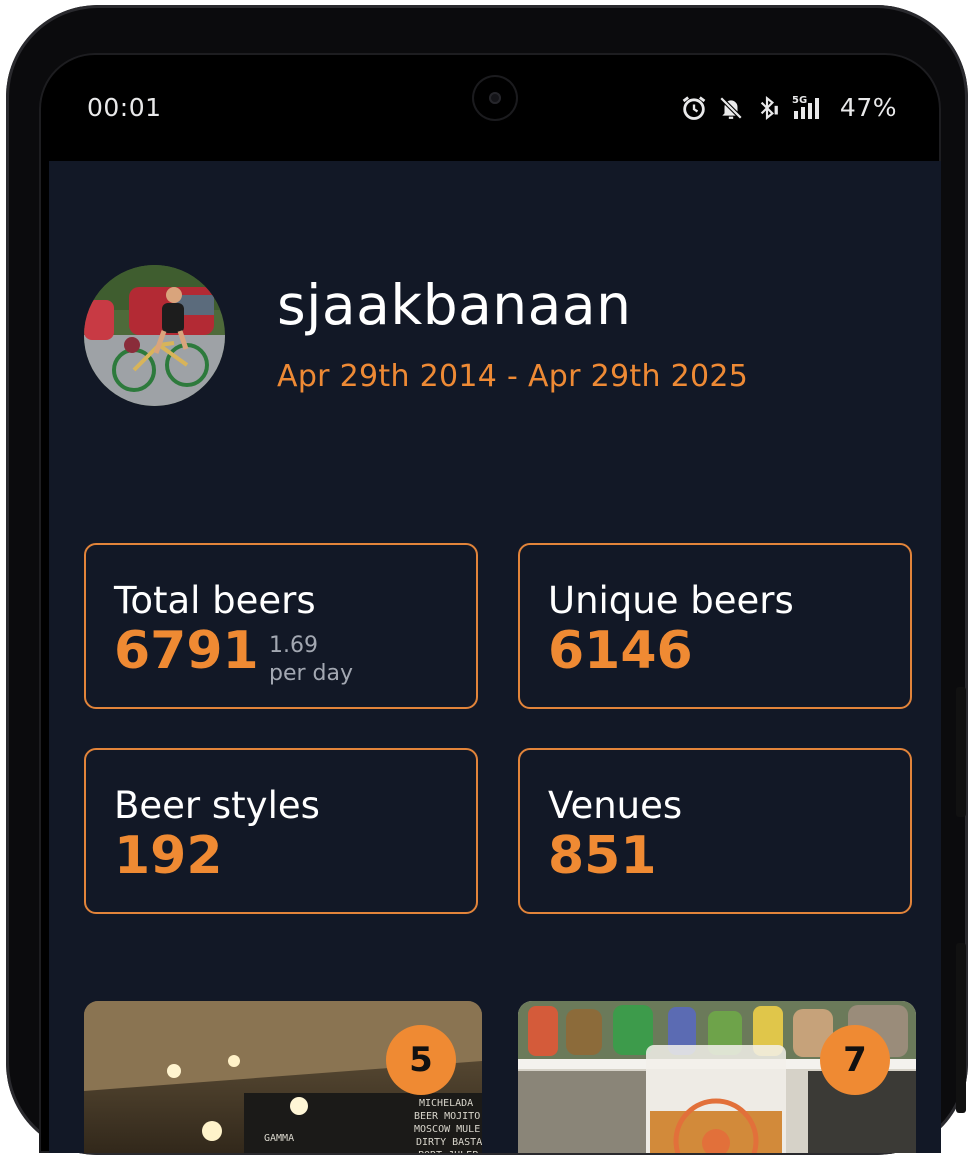 The image size is (978, 1155). Describe the element at coordinates (513, 376) in the screenshot. I see `date-range: Apr 29th 2014 - Apr 29th 2025` at that location.